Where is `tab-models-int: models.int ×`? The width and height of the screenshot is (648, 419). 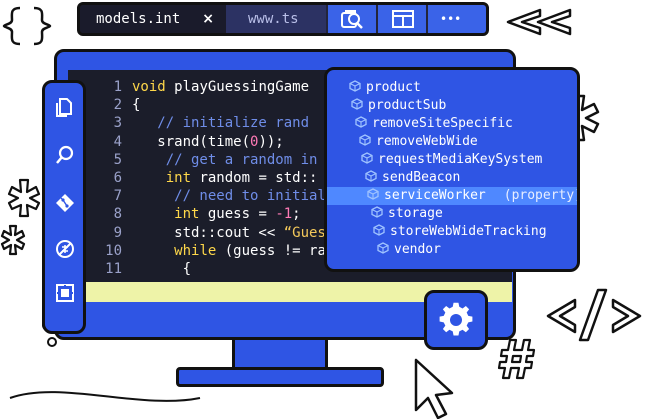 tab-models-int: models.int × is located at coordinates (153, 19).